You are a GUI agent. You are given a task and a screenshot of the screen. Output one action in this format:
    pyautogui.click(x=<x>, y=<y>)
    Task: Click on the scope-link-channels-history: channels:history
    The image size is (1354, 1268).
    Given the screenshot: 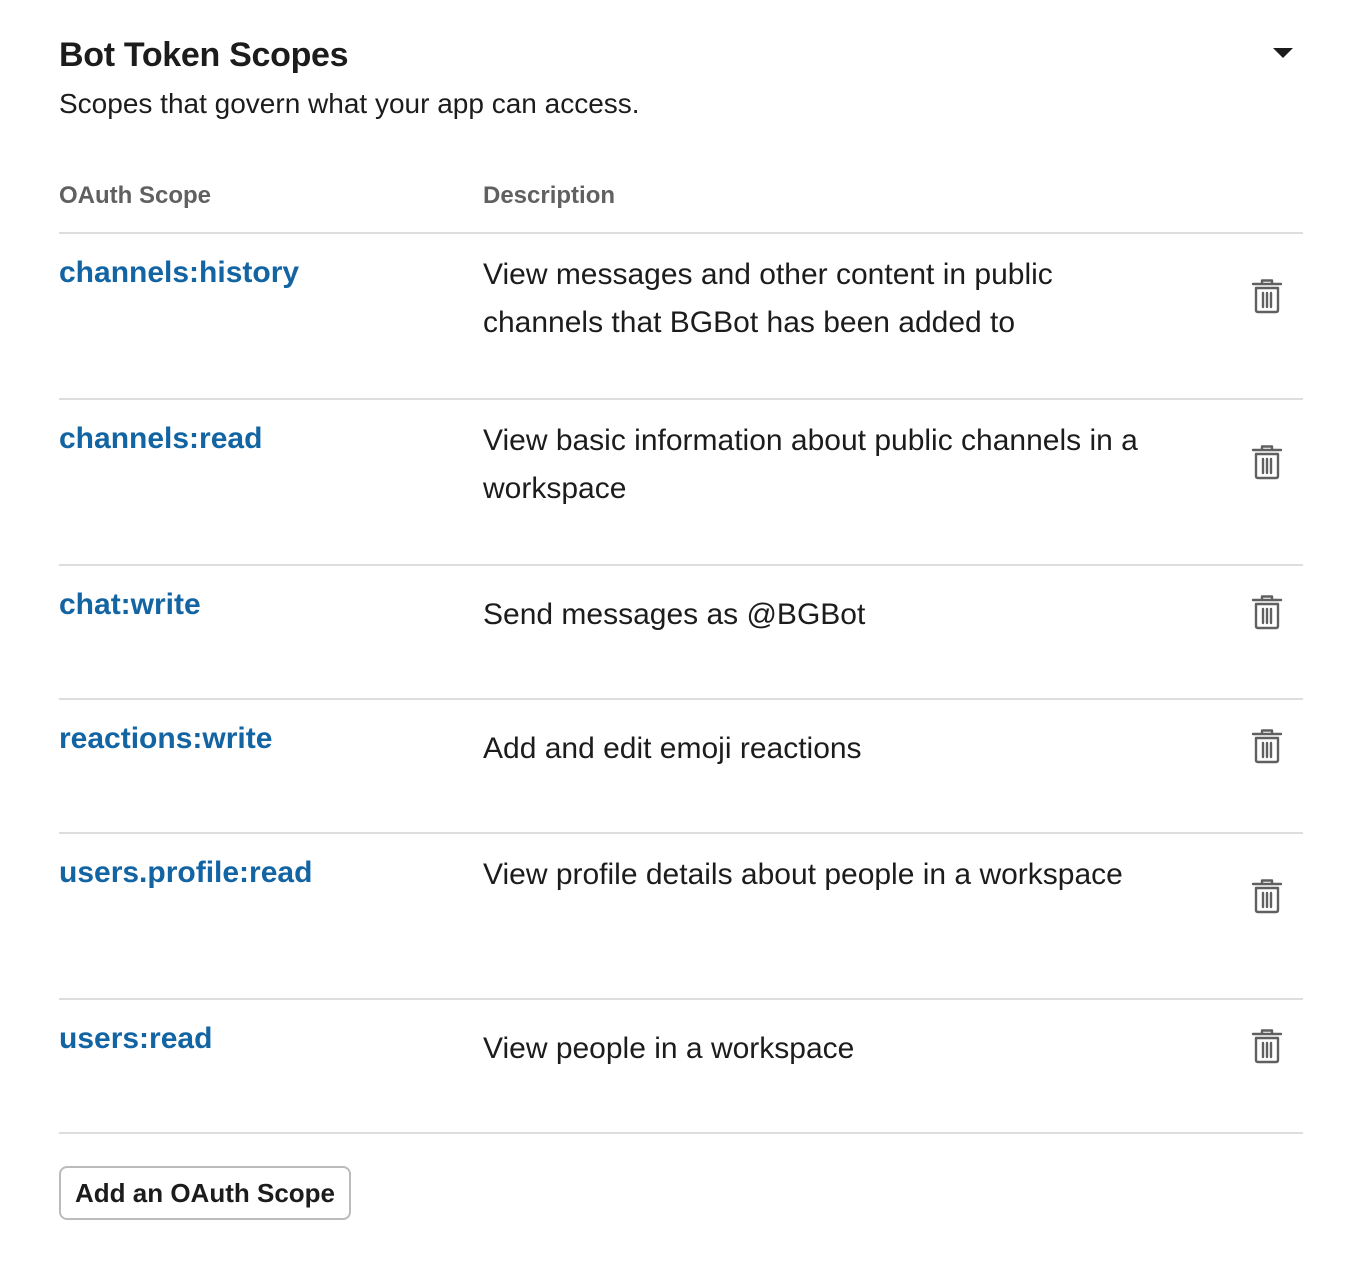 What is the action you would take?
    pyautogui.click(x=179, y=273)
    